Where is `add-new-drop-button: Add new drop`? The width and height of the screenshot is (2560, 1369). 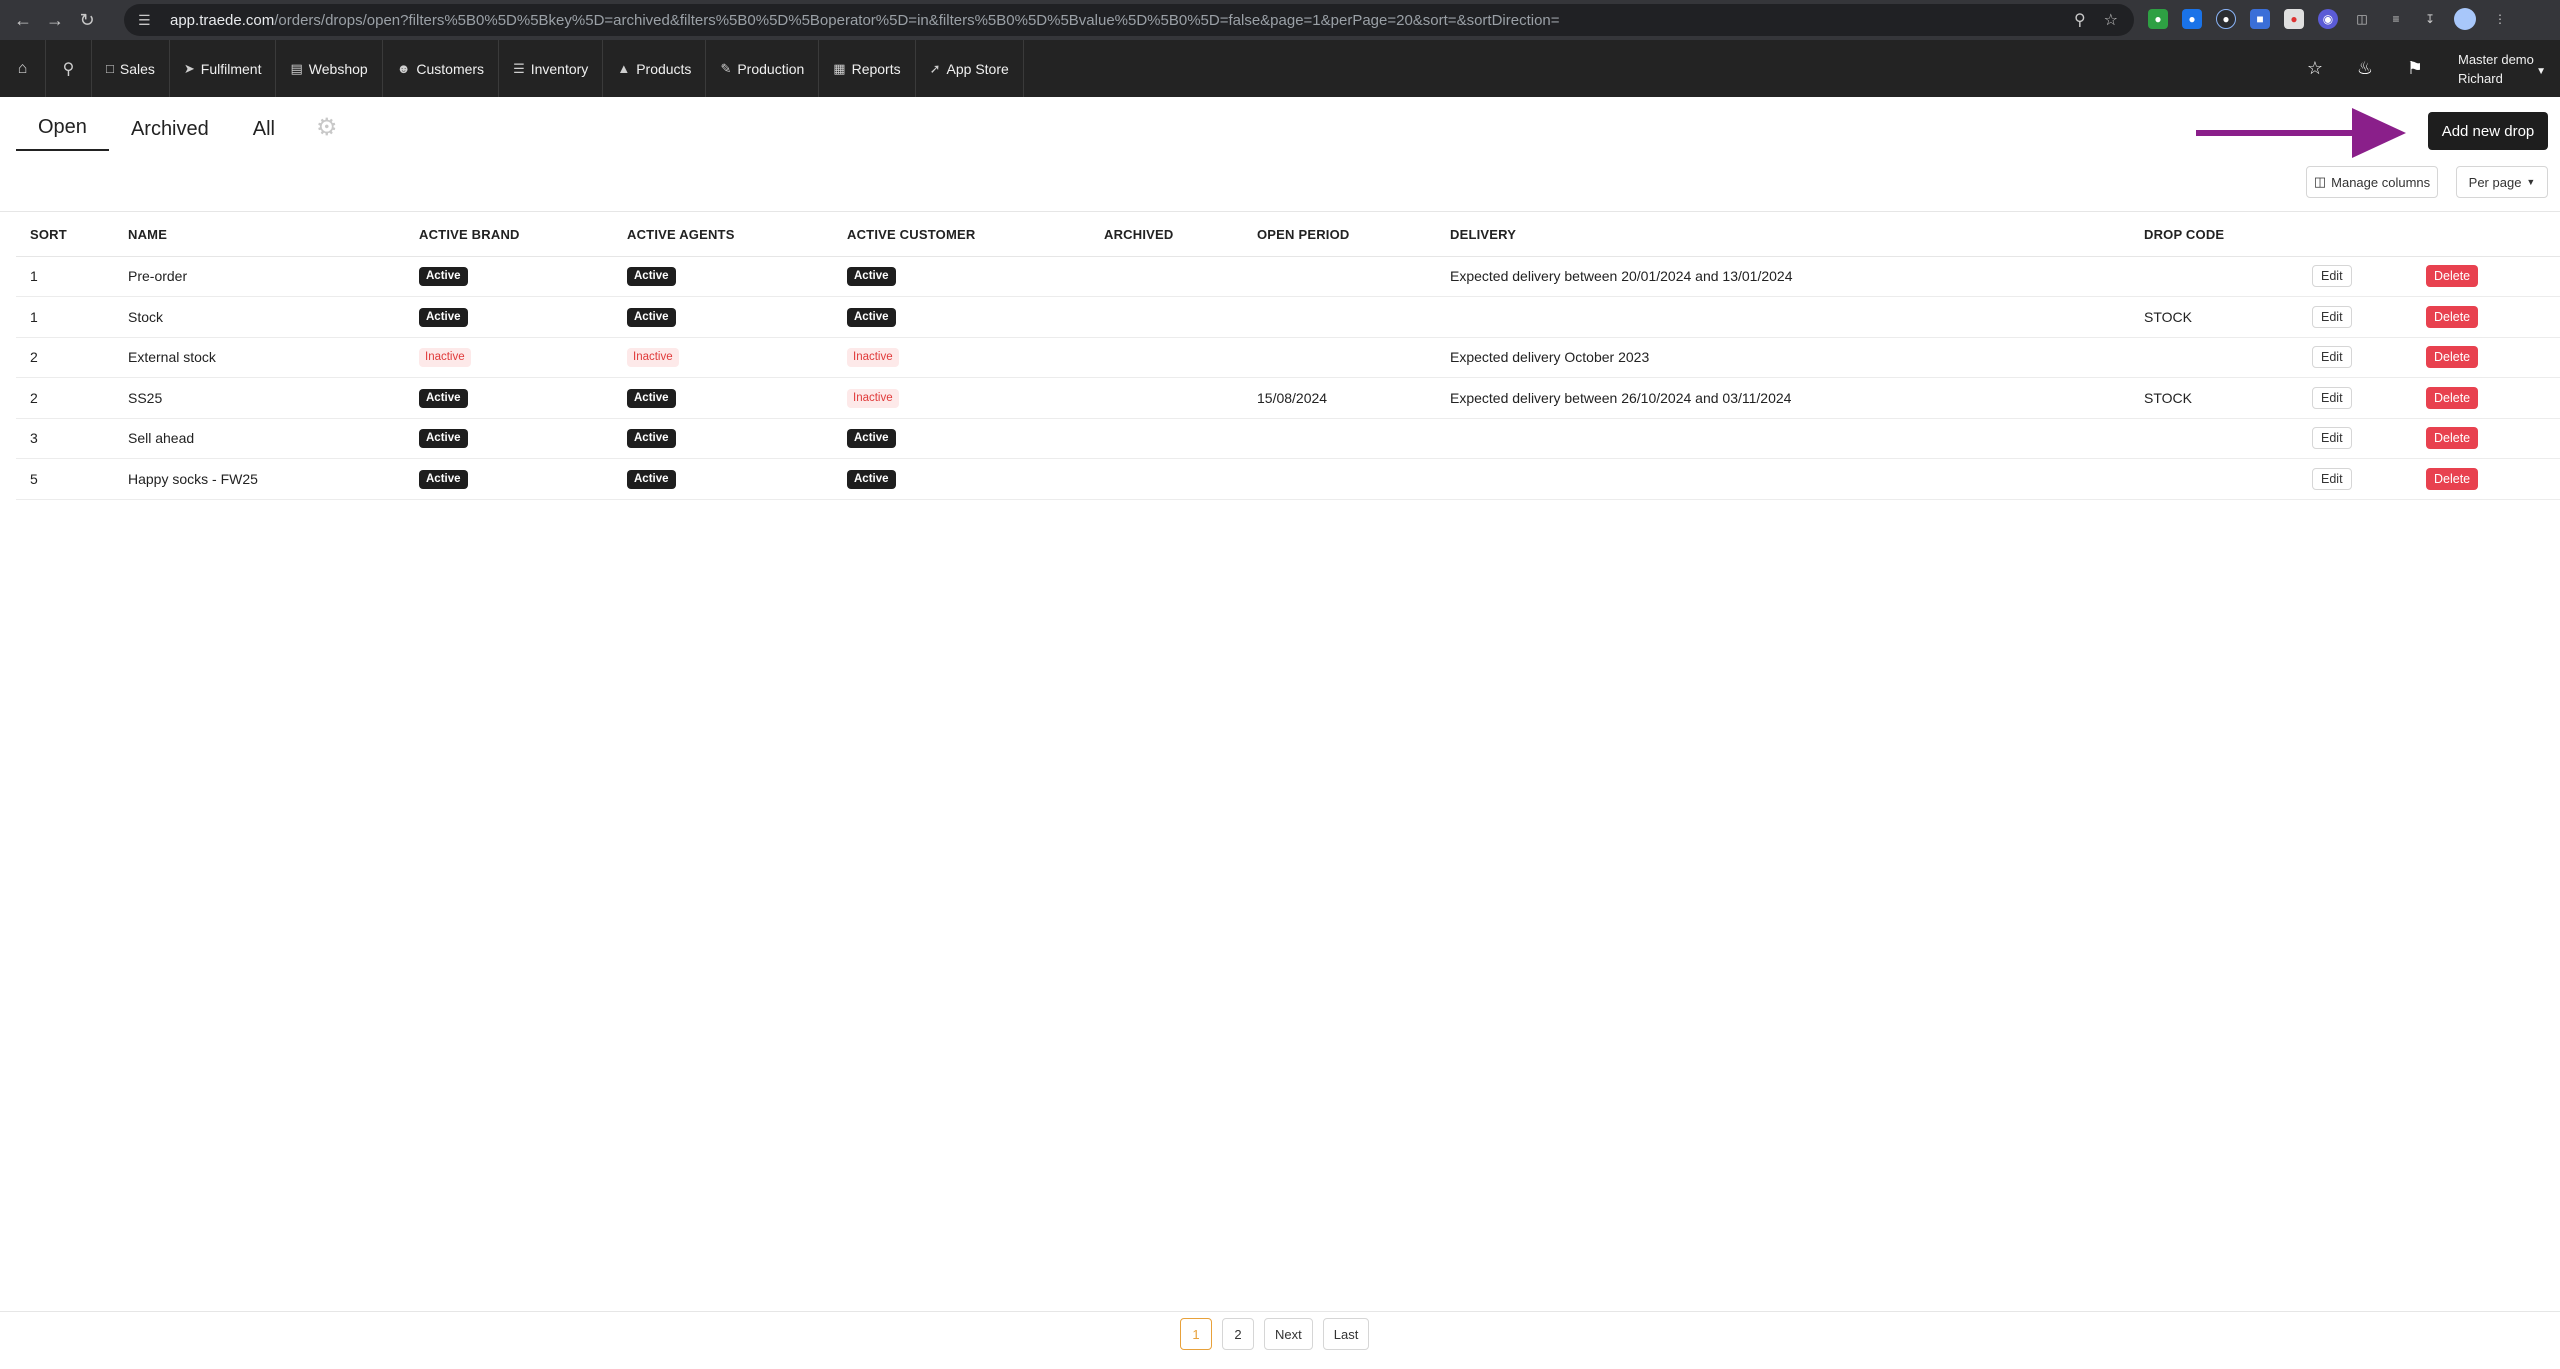
add-new-drop-button: Add new drop is located at coordinates (2488, 131).